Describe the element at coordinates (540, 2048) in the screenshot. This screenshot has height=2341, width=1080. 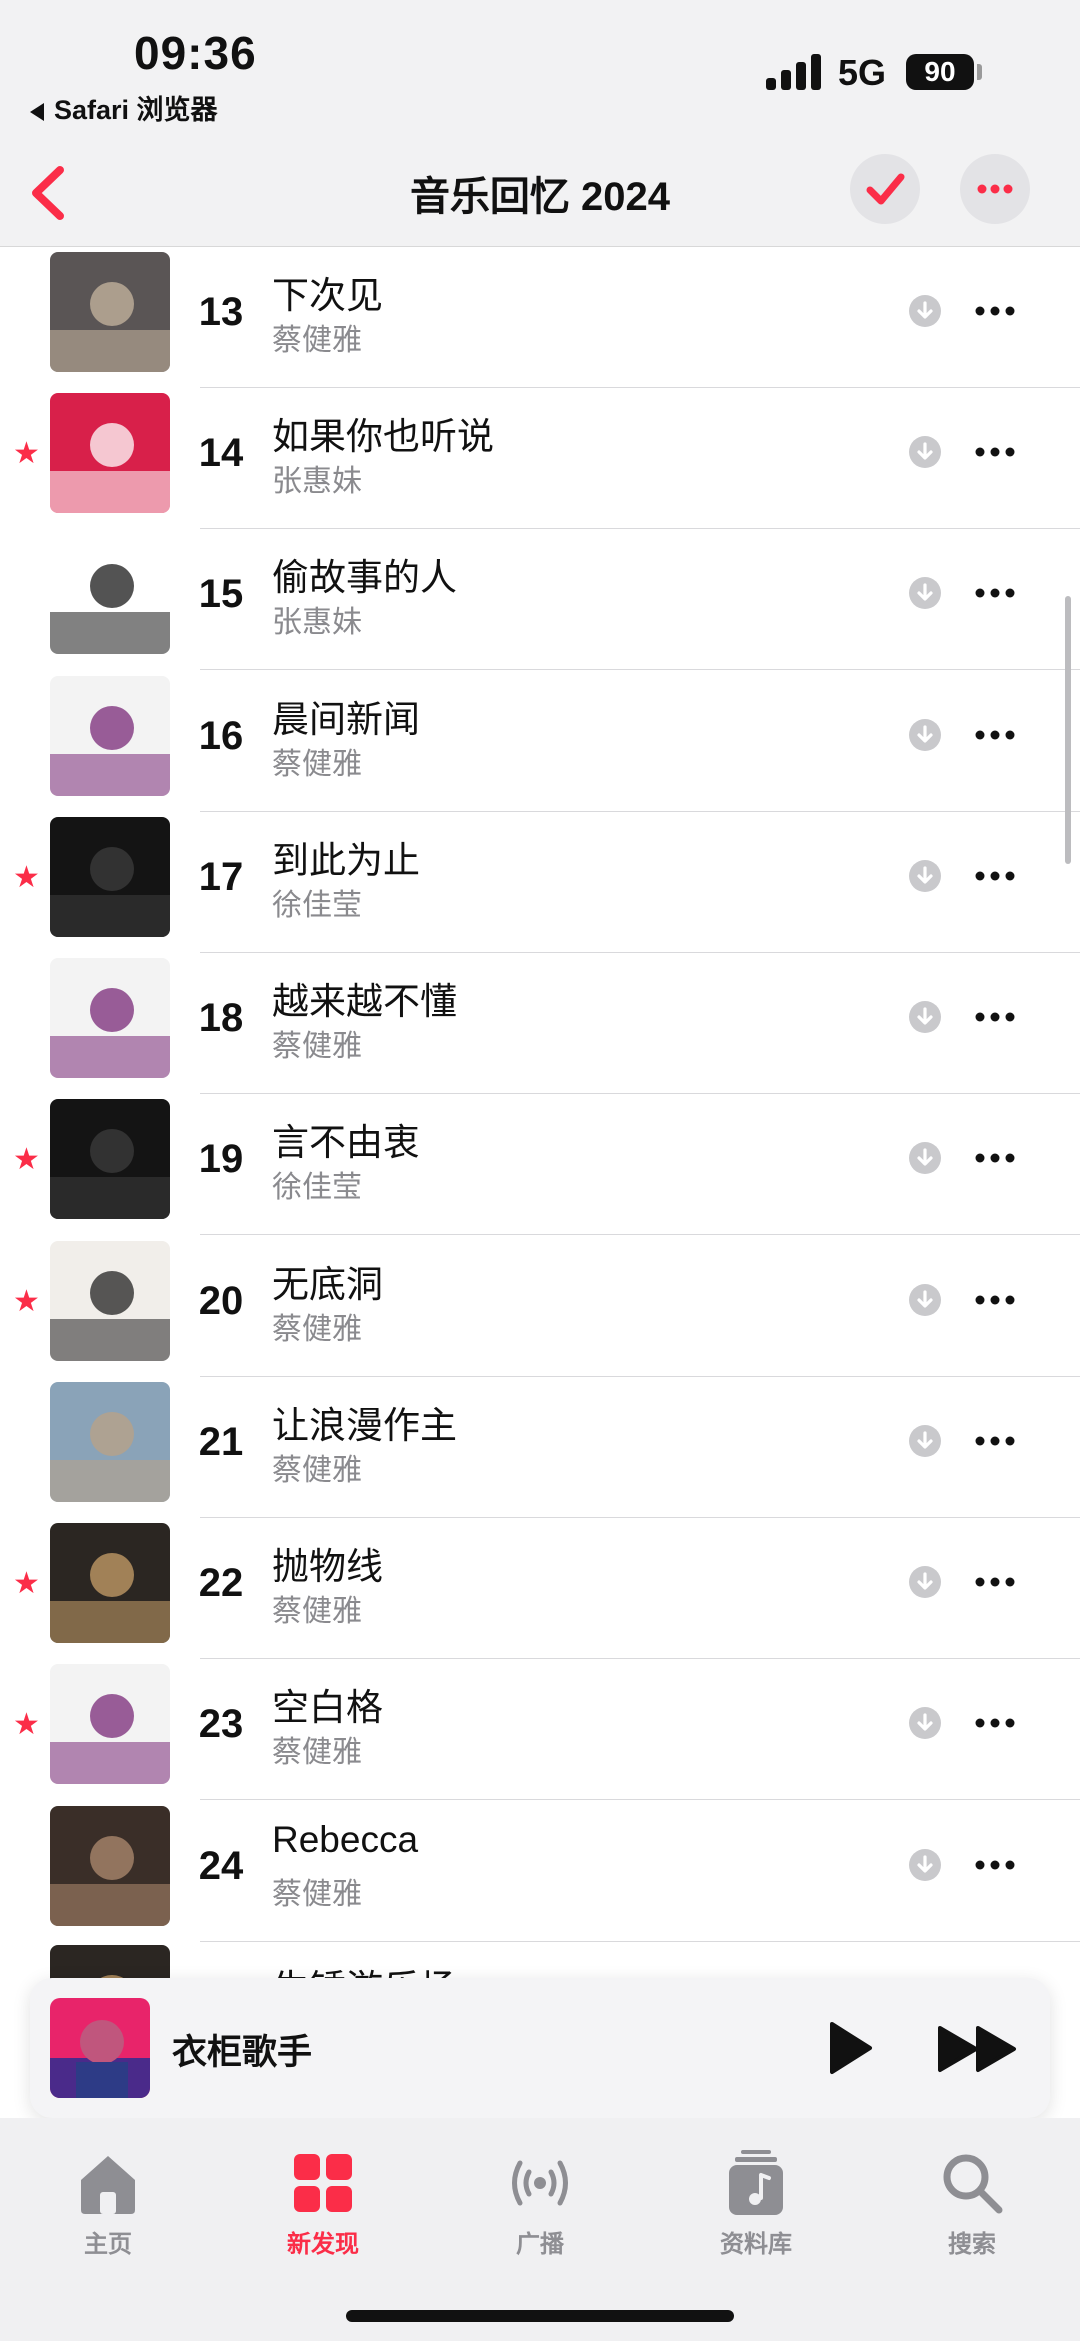
I see `mini-player: 衣柜歌手` at that location.